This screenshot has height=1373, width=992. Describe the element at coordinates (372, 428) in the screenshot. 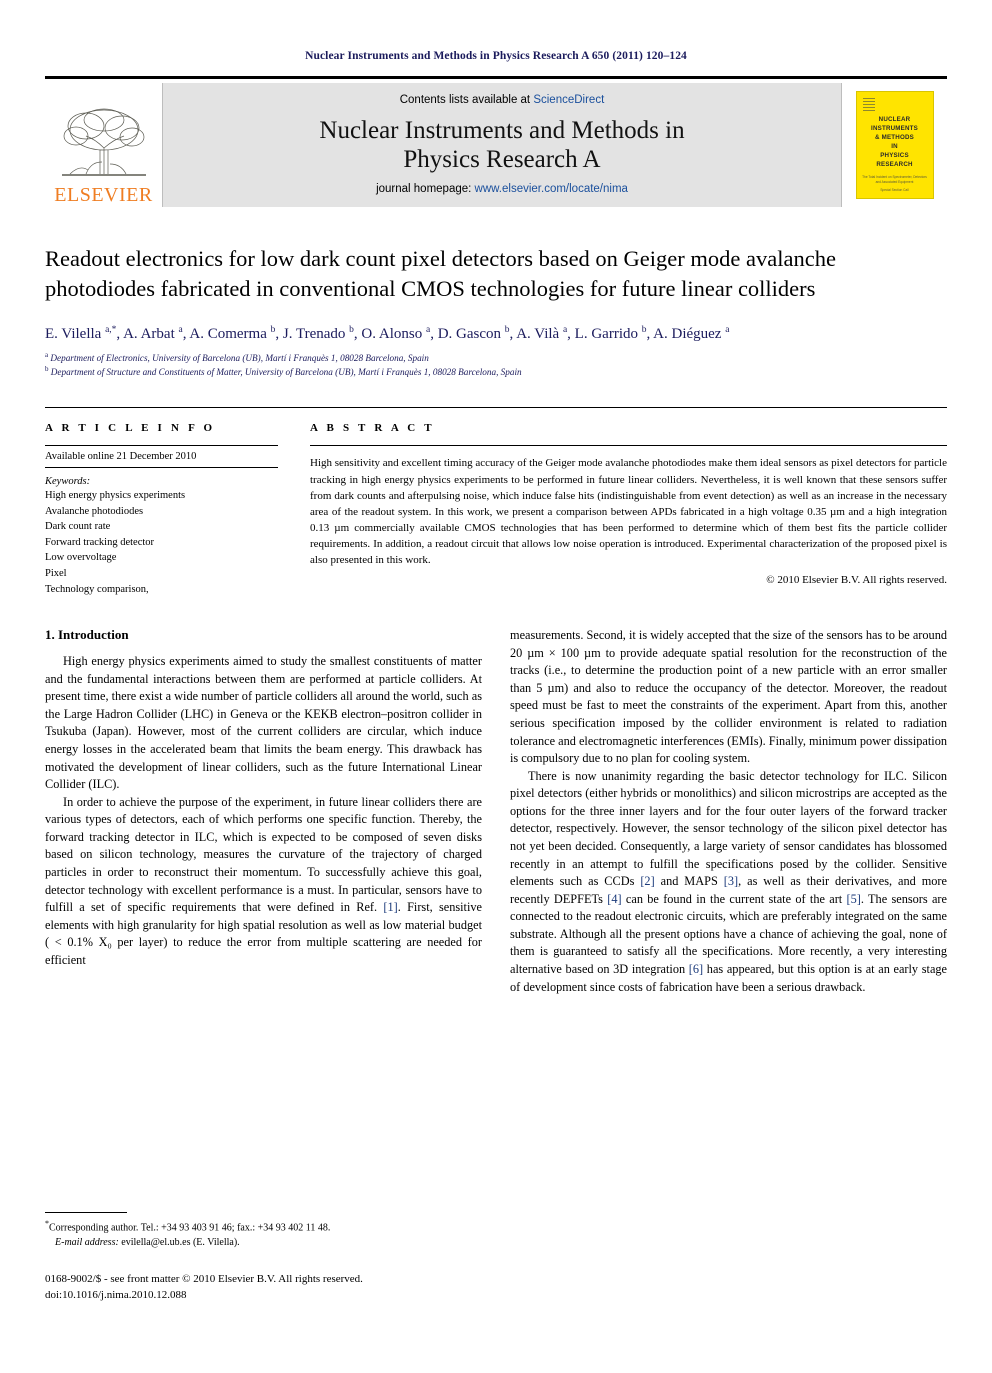

I see `abstract-heading: A B S T R A C T` at that location.